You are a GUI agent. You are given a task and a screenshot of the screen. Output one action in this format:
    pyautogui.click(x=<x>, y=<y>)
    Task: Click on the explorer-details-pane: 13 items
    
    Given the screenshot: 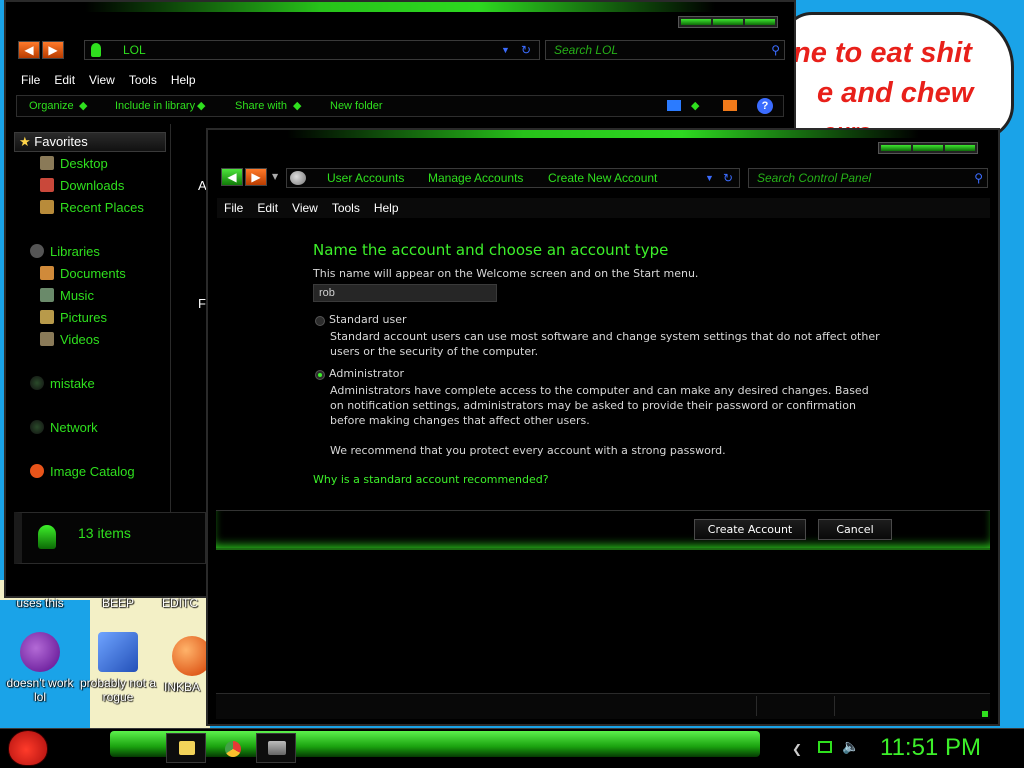 What is the action you would take?
    pyautogui.click(x=110, y=538)
    